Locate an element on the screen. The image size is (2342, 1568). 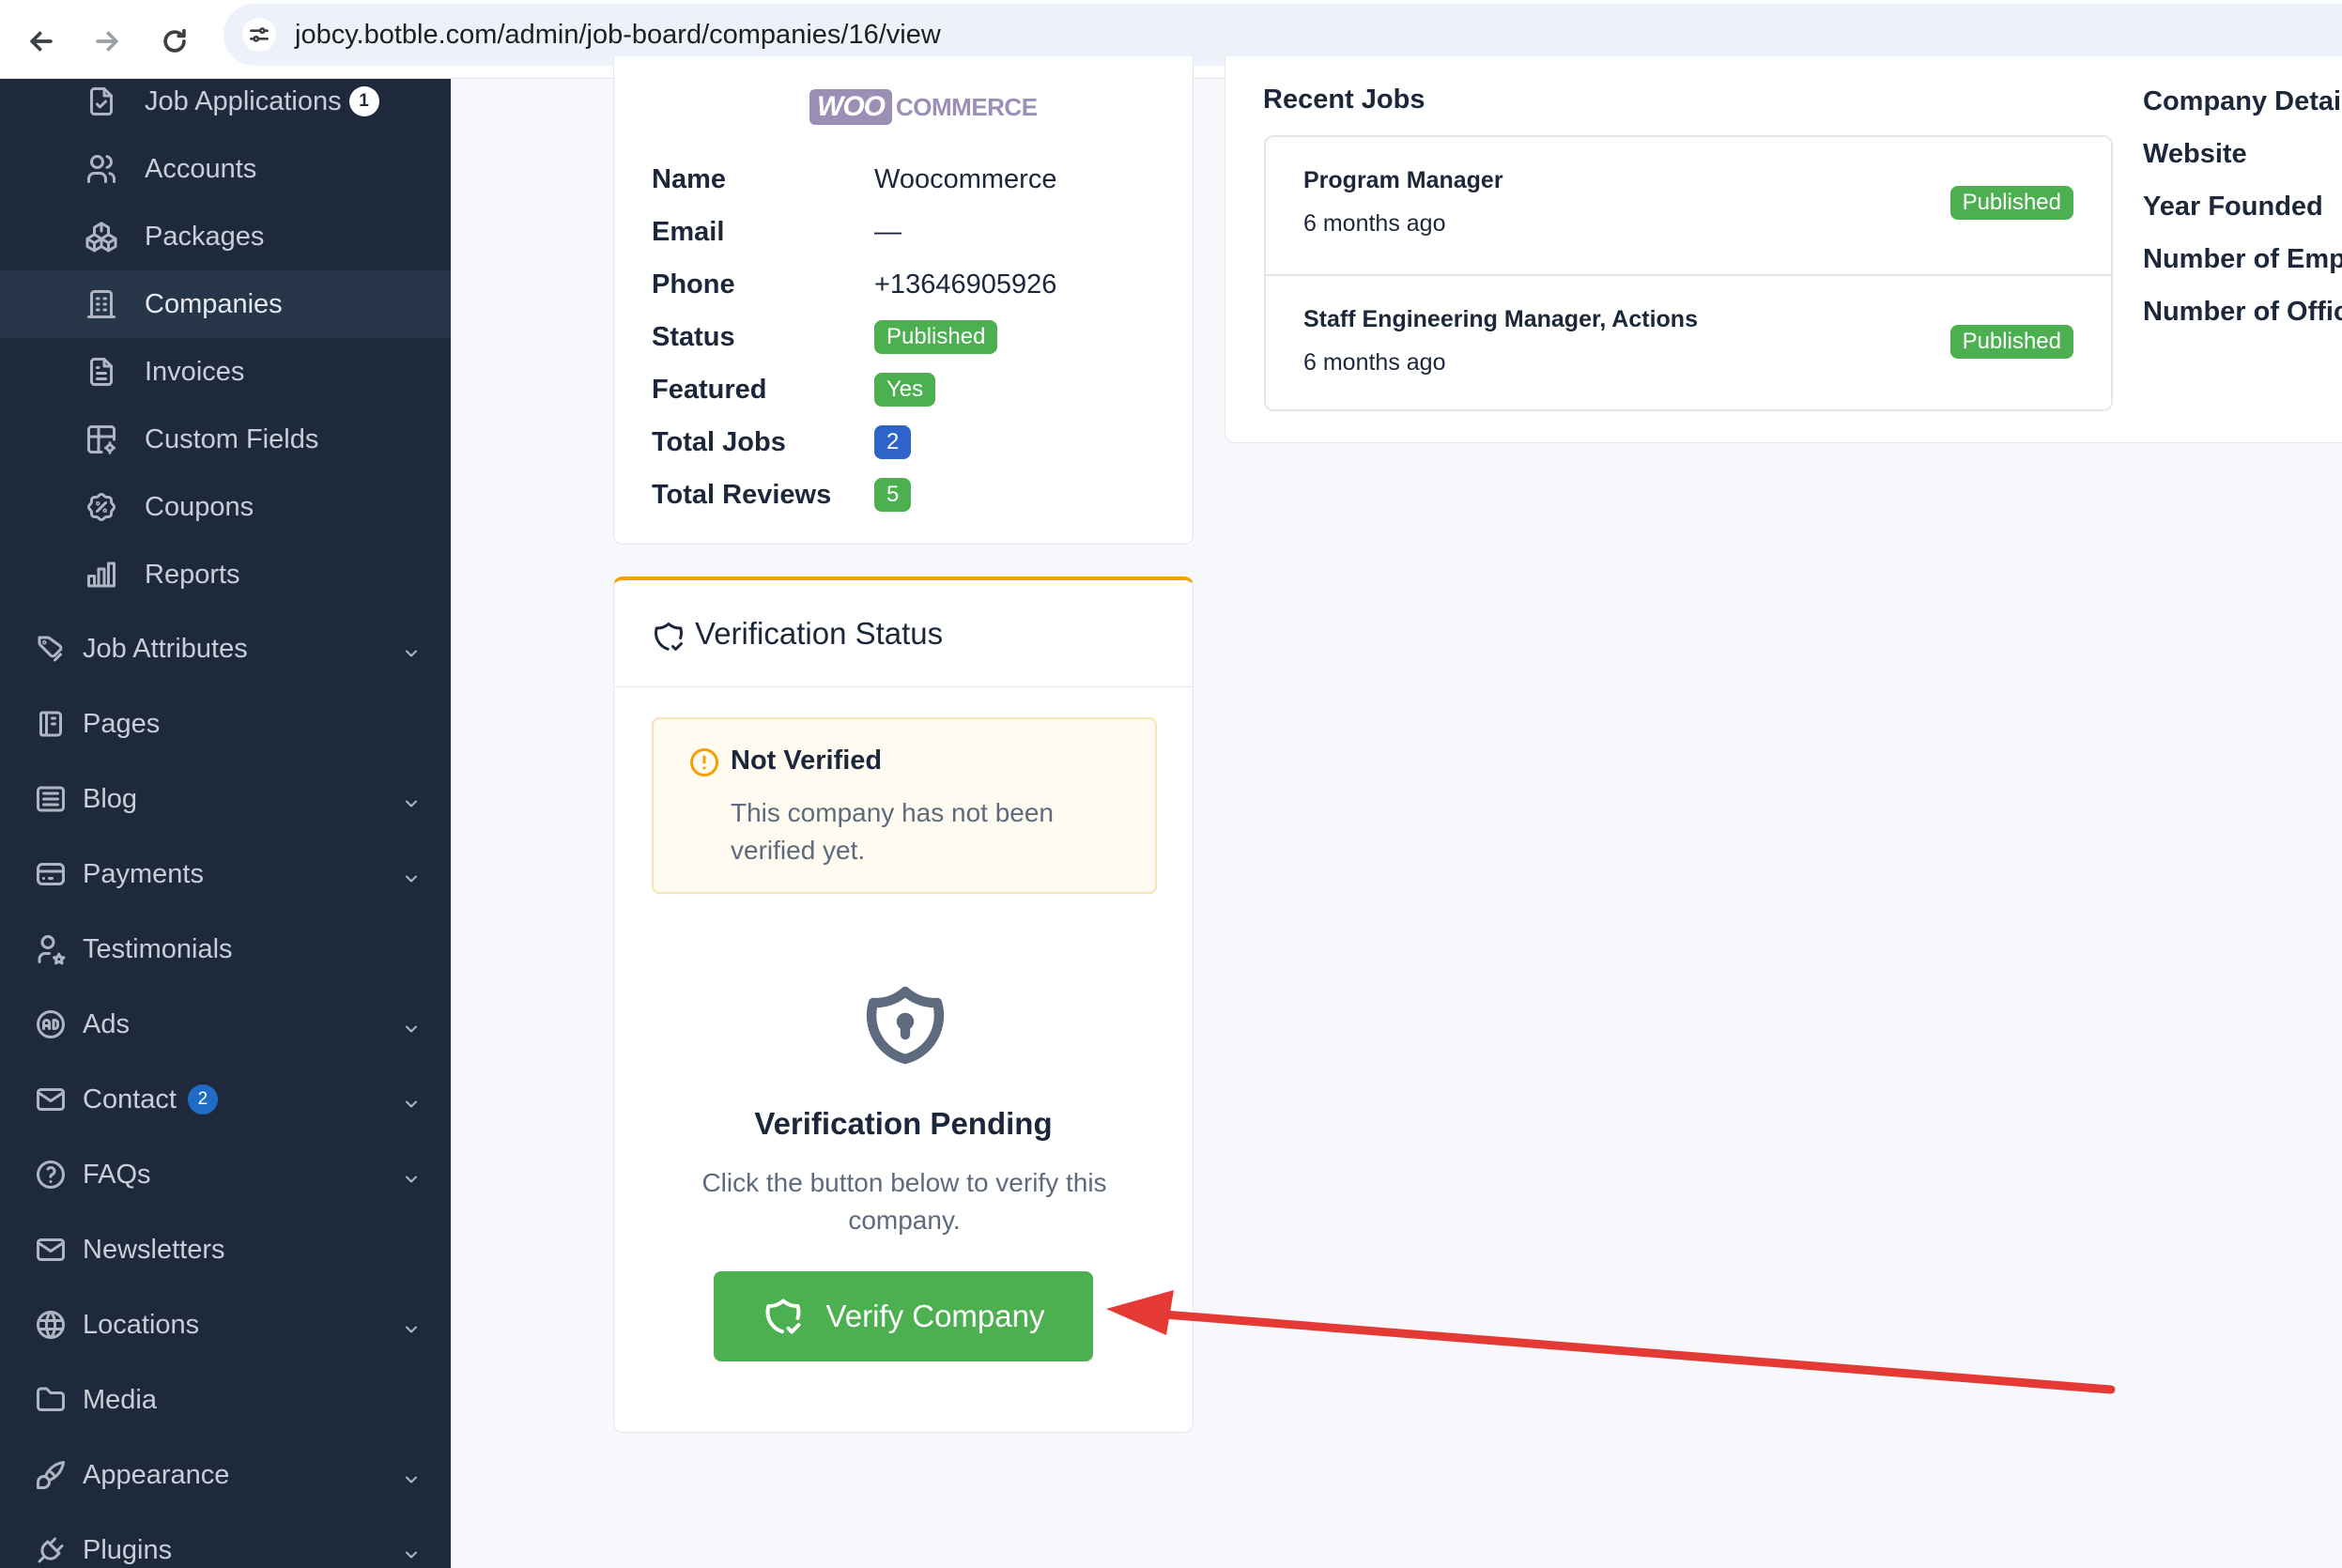
field-label: Total Reviews is located at coordinates (742, 495).